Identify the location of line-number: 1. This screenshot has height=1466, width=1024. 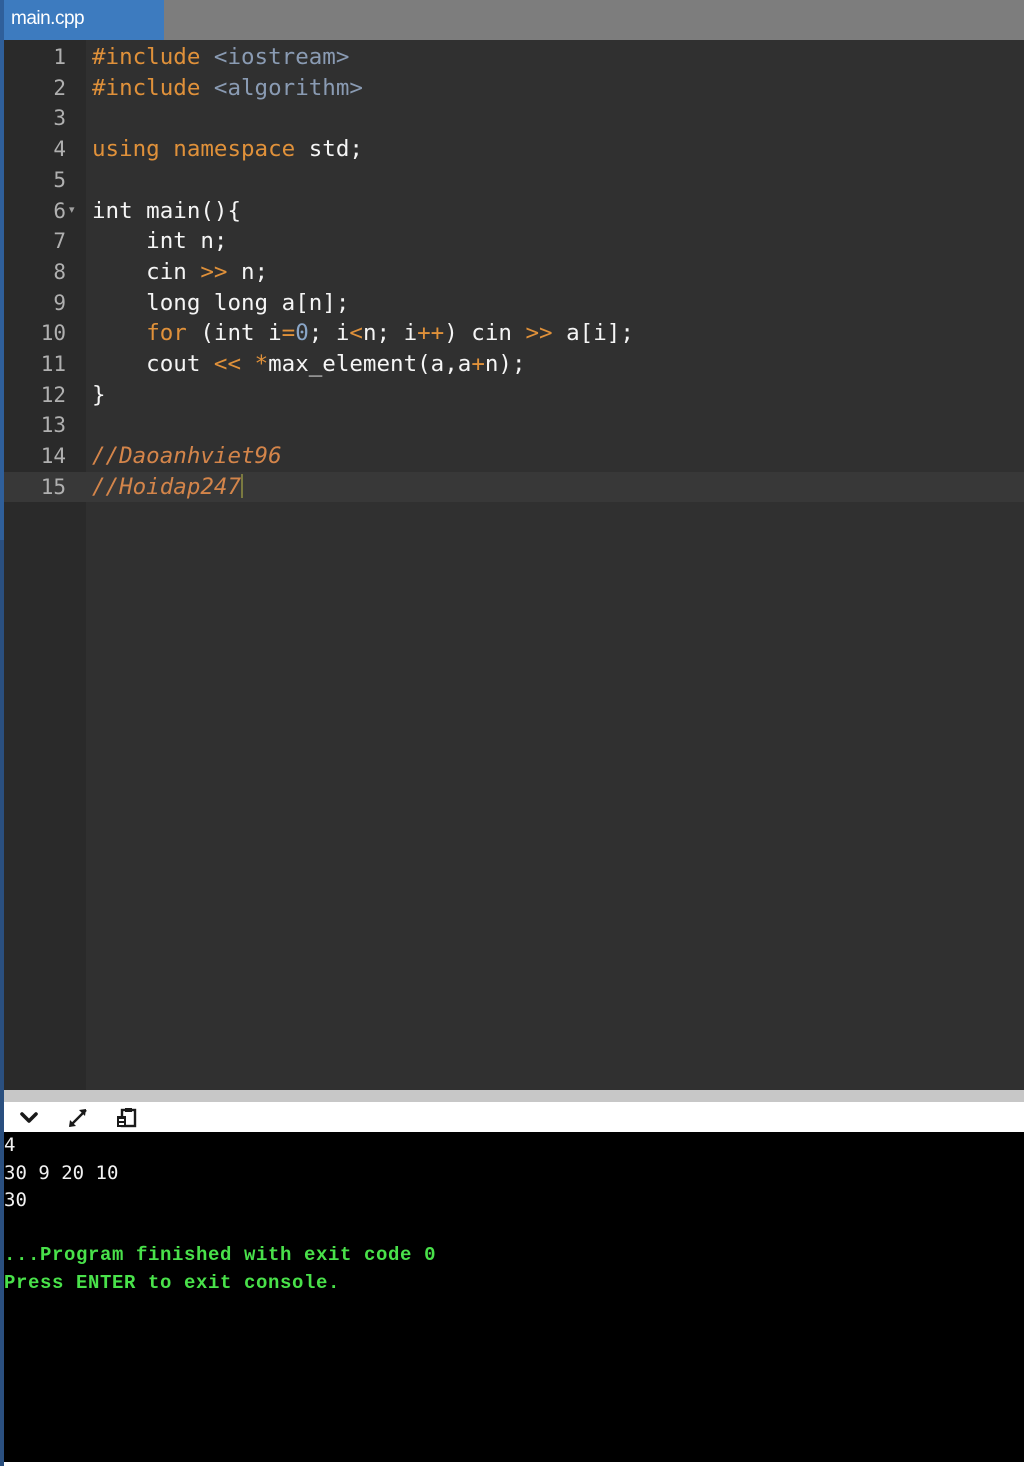
(59, 57).